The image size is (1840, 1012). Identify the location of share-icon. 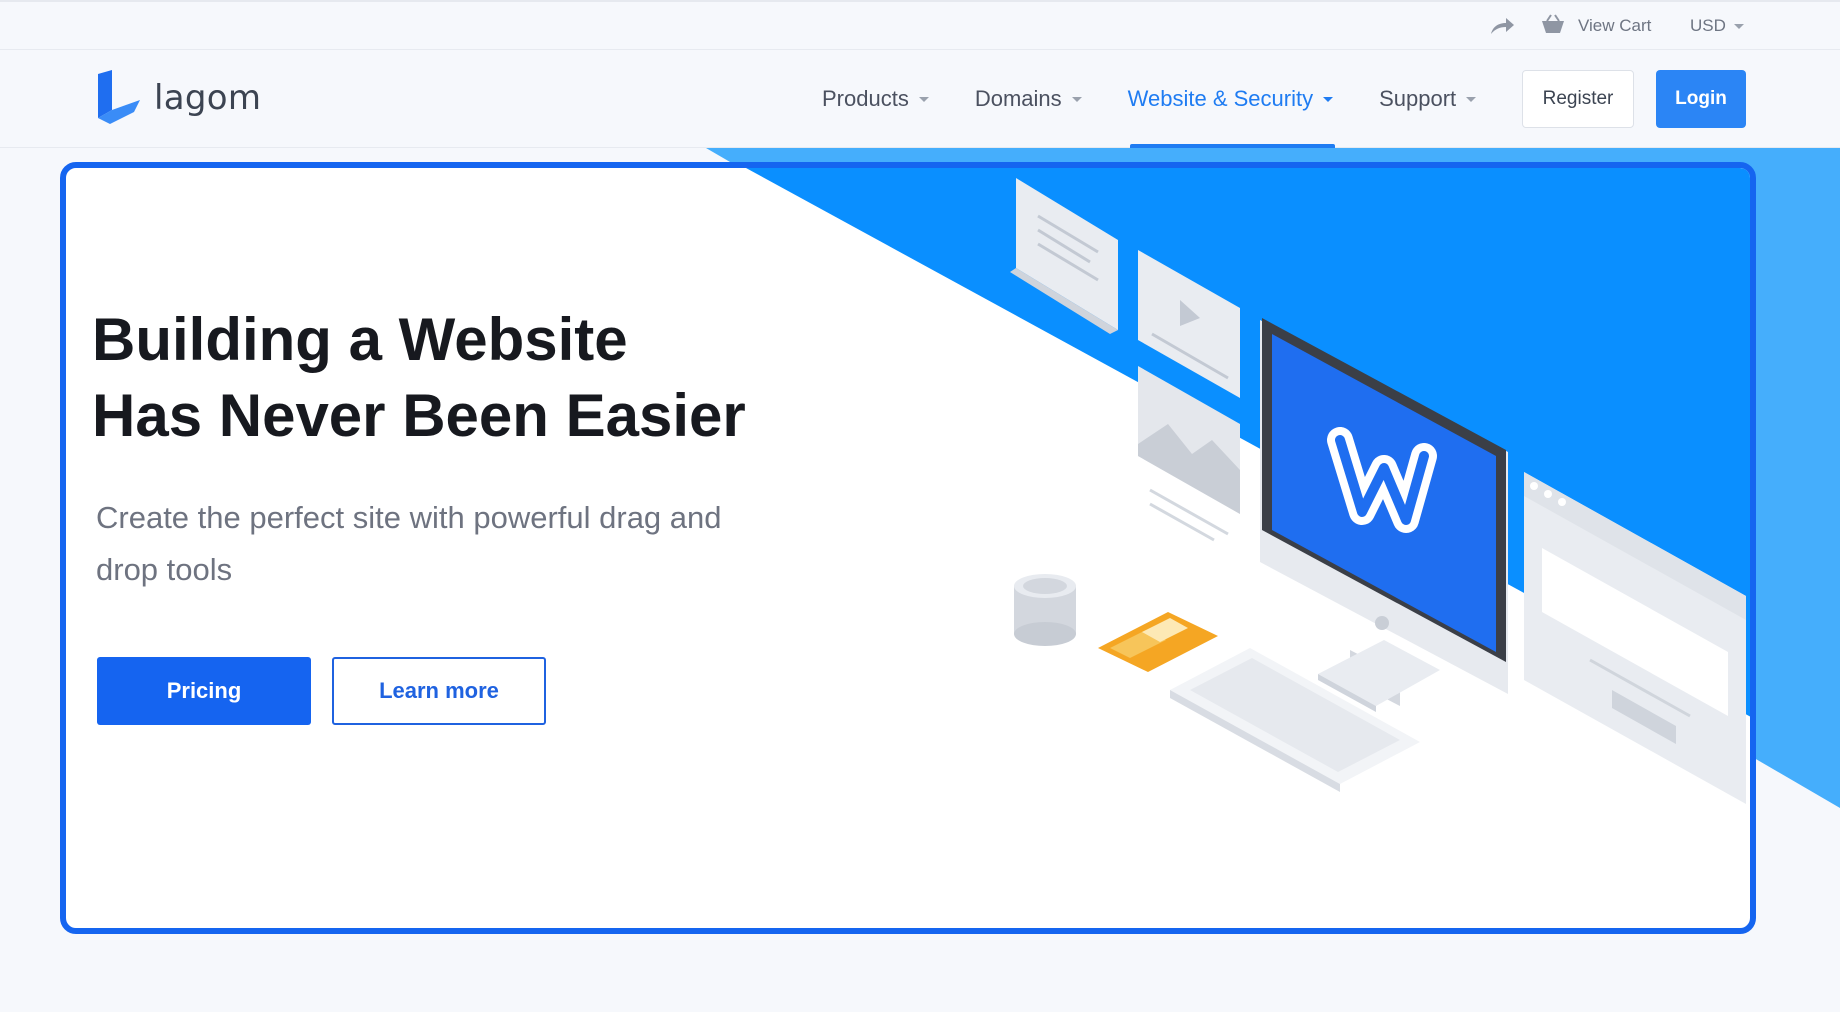
(1502, 26).